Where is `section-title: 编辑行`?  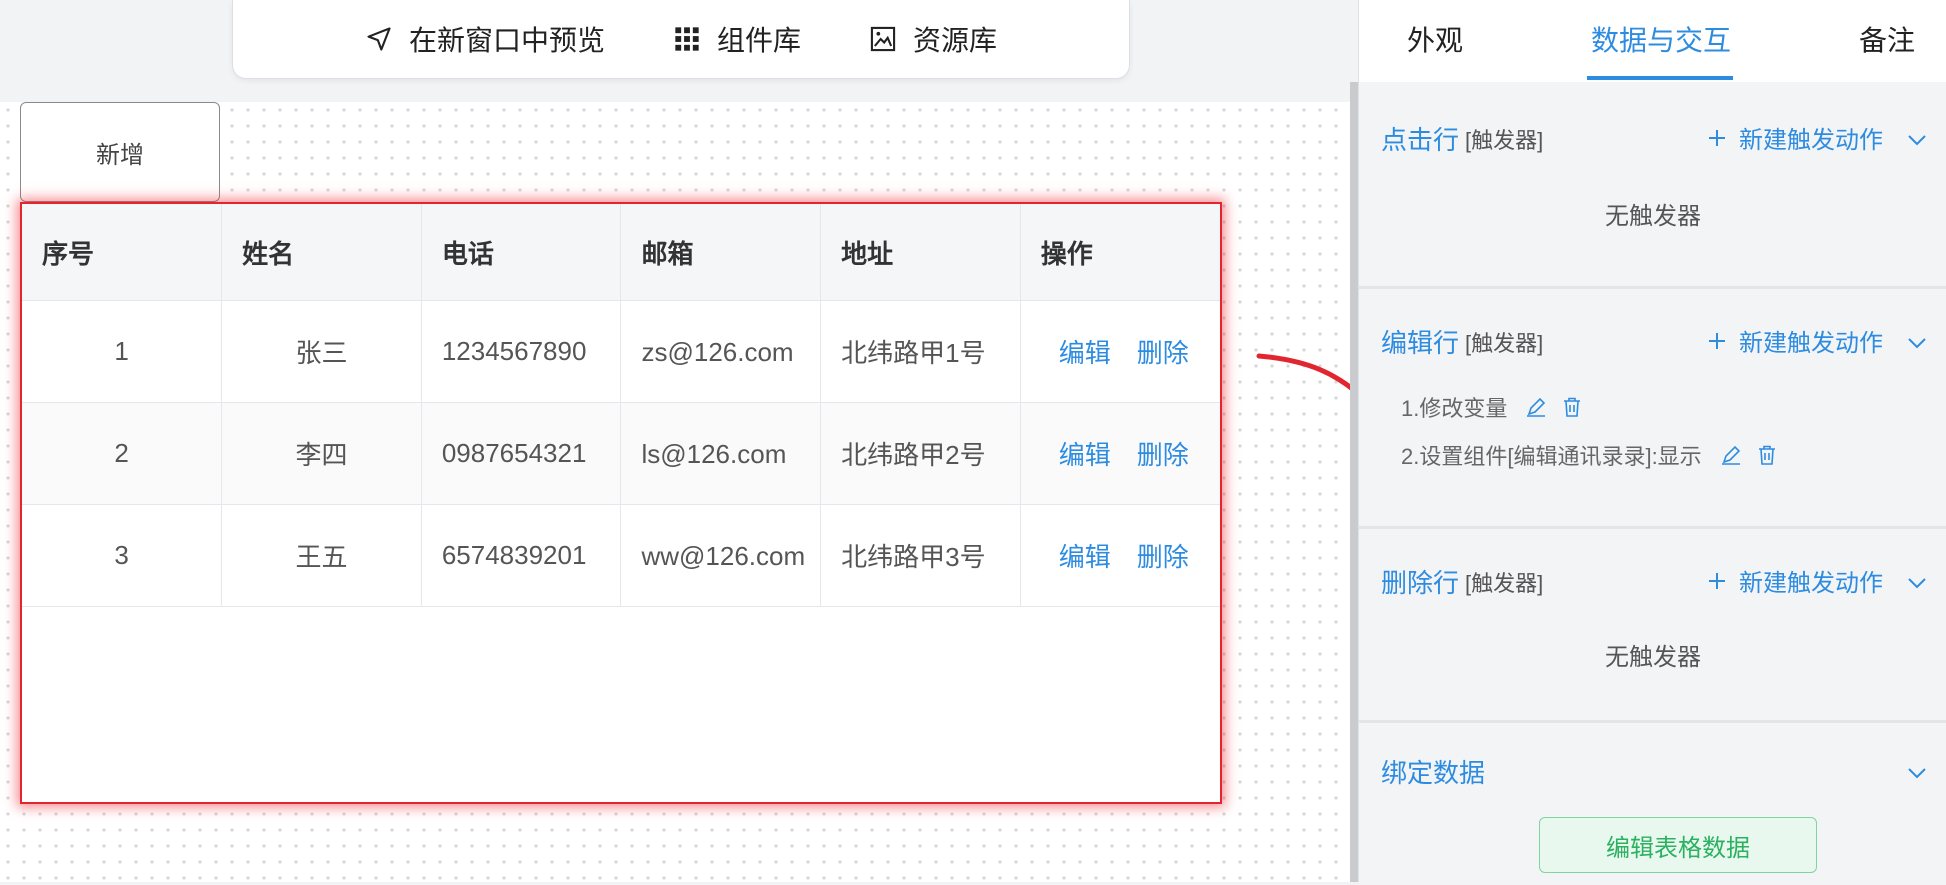 section-title: 编辑行 is located at coordinates (1420, 341).